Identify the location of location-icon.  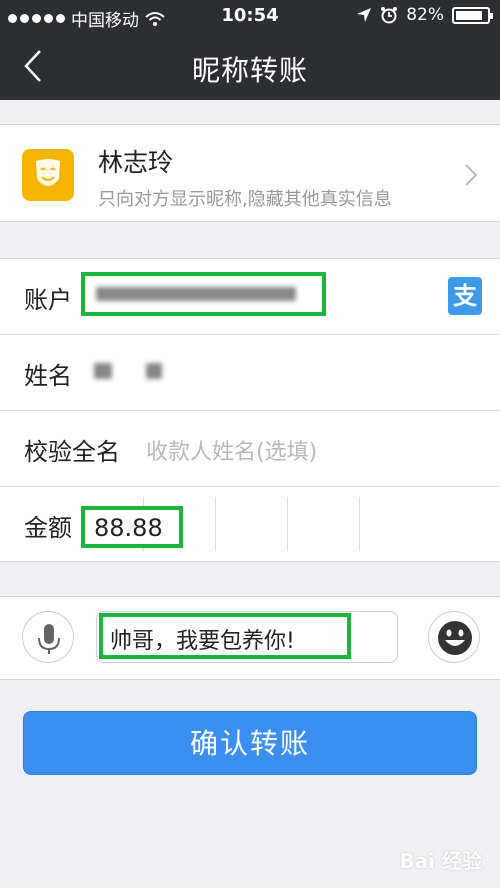
(364, 15).